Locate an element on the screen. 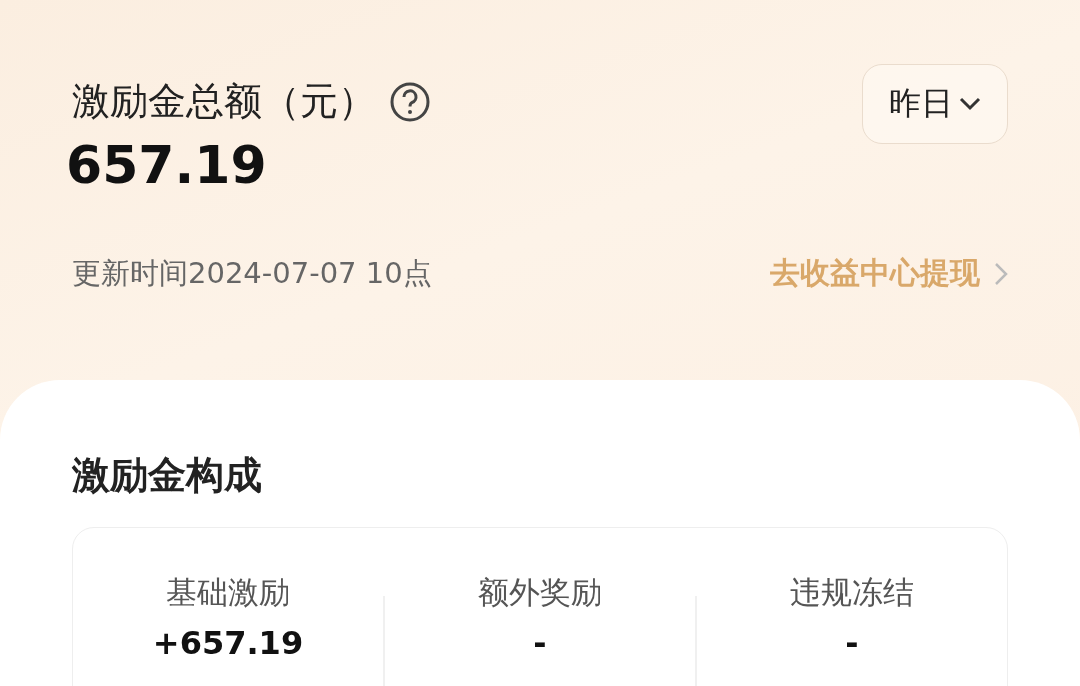  chevron-right-icon is located at coordinates (1001, 273).